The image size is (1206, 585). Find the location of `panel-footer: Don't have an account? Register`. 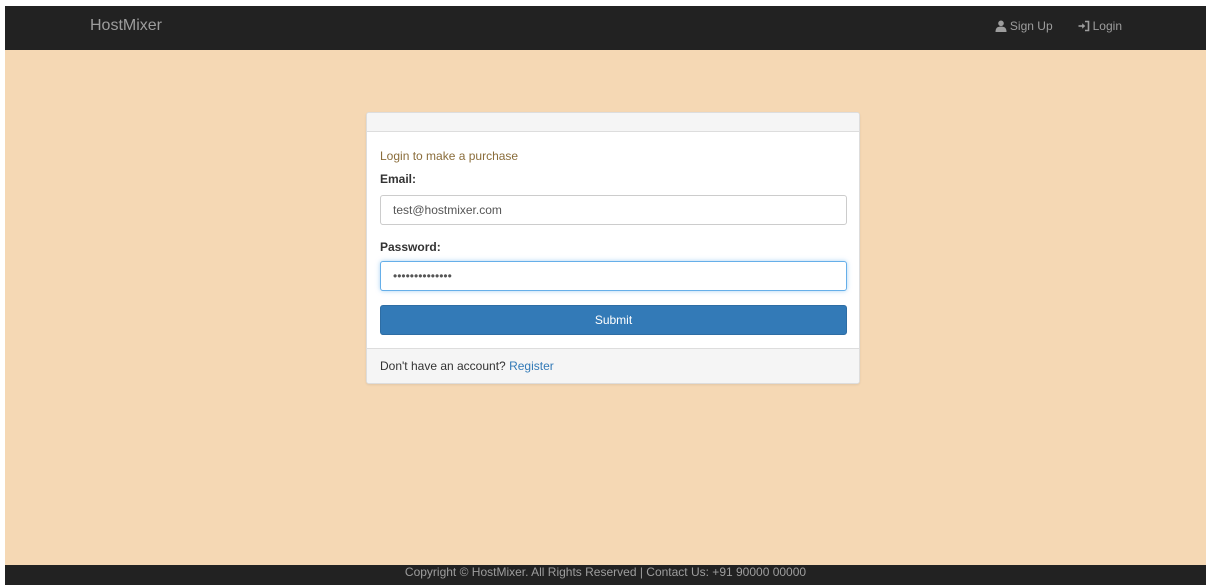

panel-footer: Don't have an account? Register is located at coordinates (613, 365).